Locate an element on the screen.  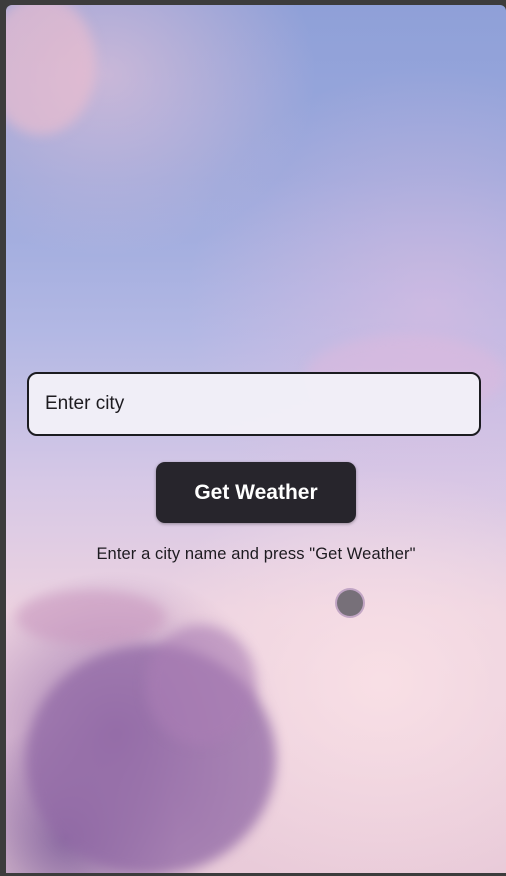
city-input is located at coordinates (254, 404).